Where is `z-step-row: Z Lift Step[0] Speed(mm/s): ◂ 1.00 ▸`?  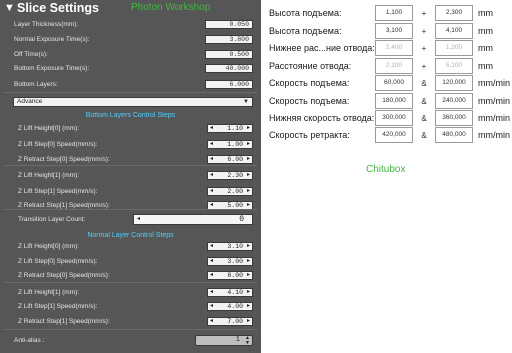
z-step-row: Z Lift Step[0] Speed(mm/s): ◂ 1.00 ▸ is located at coordinates (130, 144).